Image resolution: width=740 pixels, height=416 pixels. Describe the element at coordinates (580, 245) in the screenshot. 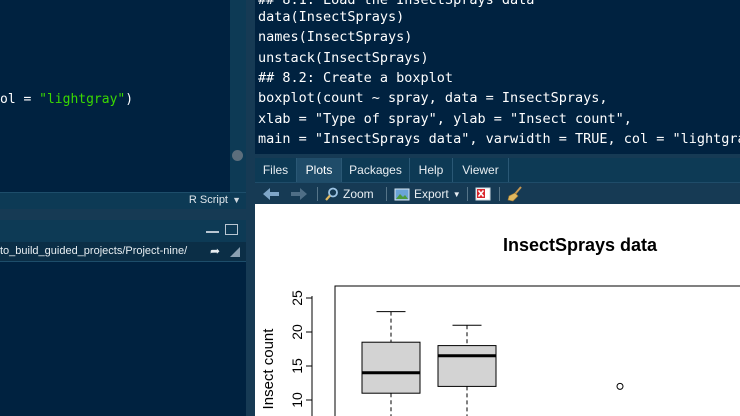

I see `chart-title: InsectSprays data` at that location.